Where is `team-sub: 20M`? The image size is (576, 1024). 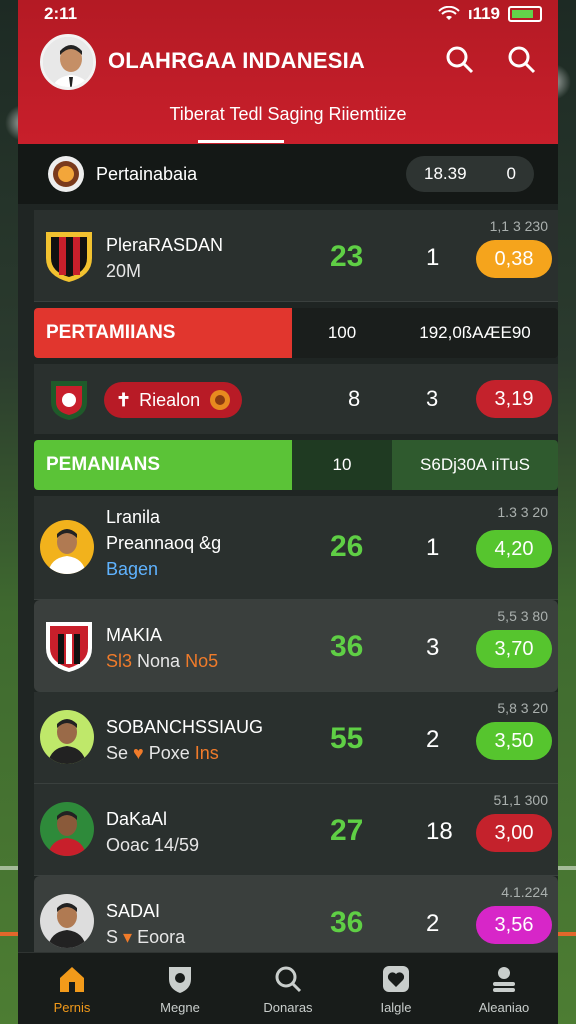 team-sub: 20M is located at coordinates (124, 271).